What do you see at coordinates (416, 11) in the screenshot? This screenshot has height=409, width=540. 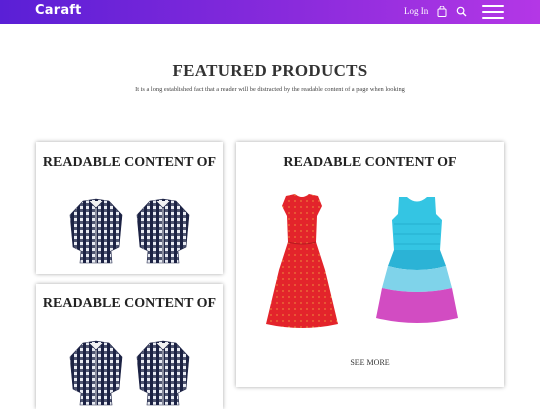 I see `login-link: Log In` at bounding box center [416, 11].